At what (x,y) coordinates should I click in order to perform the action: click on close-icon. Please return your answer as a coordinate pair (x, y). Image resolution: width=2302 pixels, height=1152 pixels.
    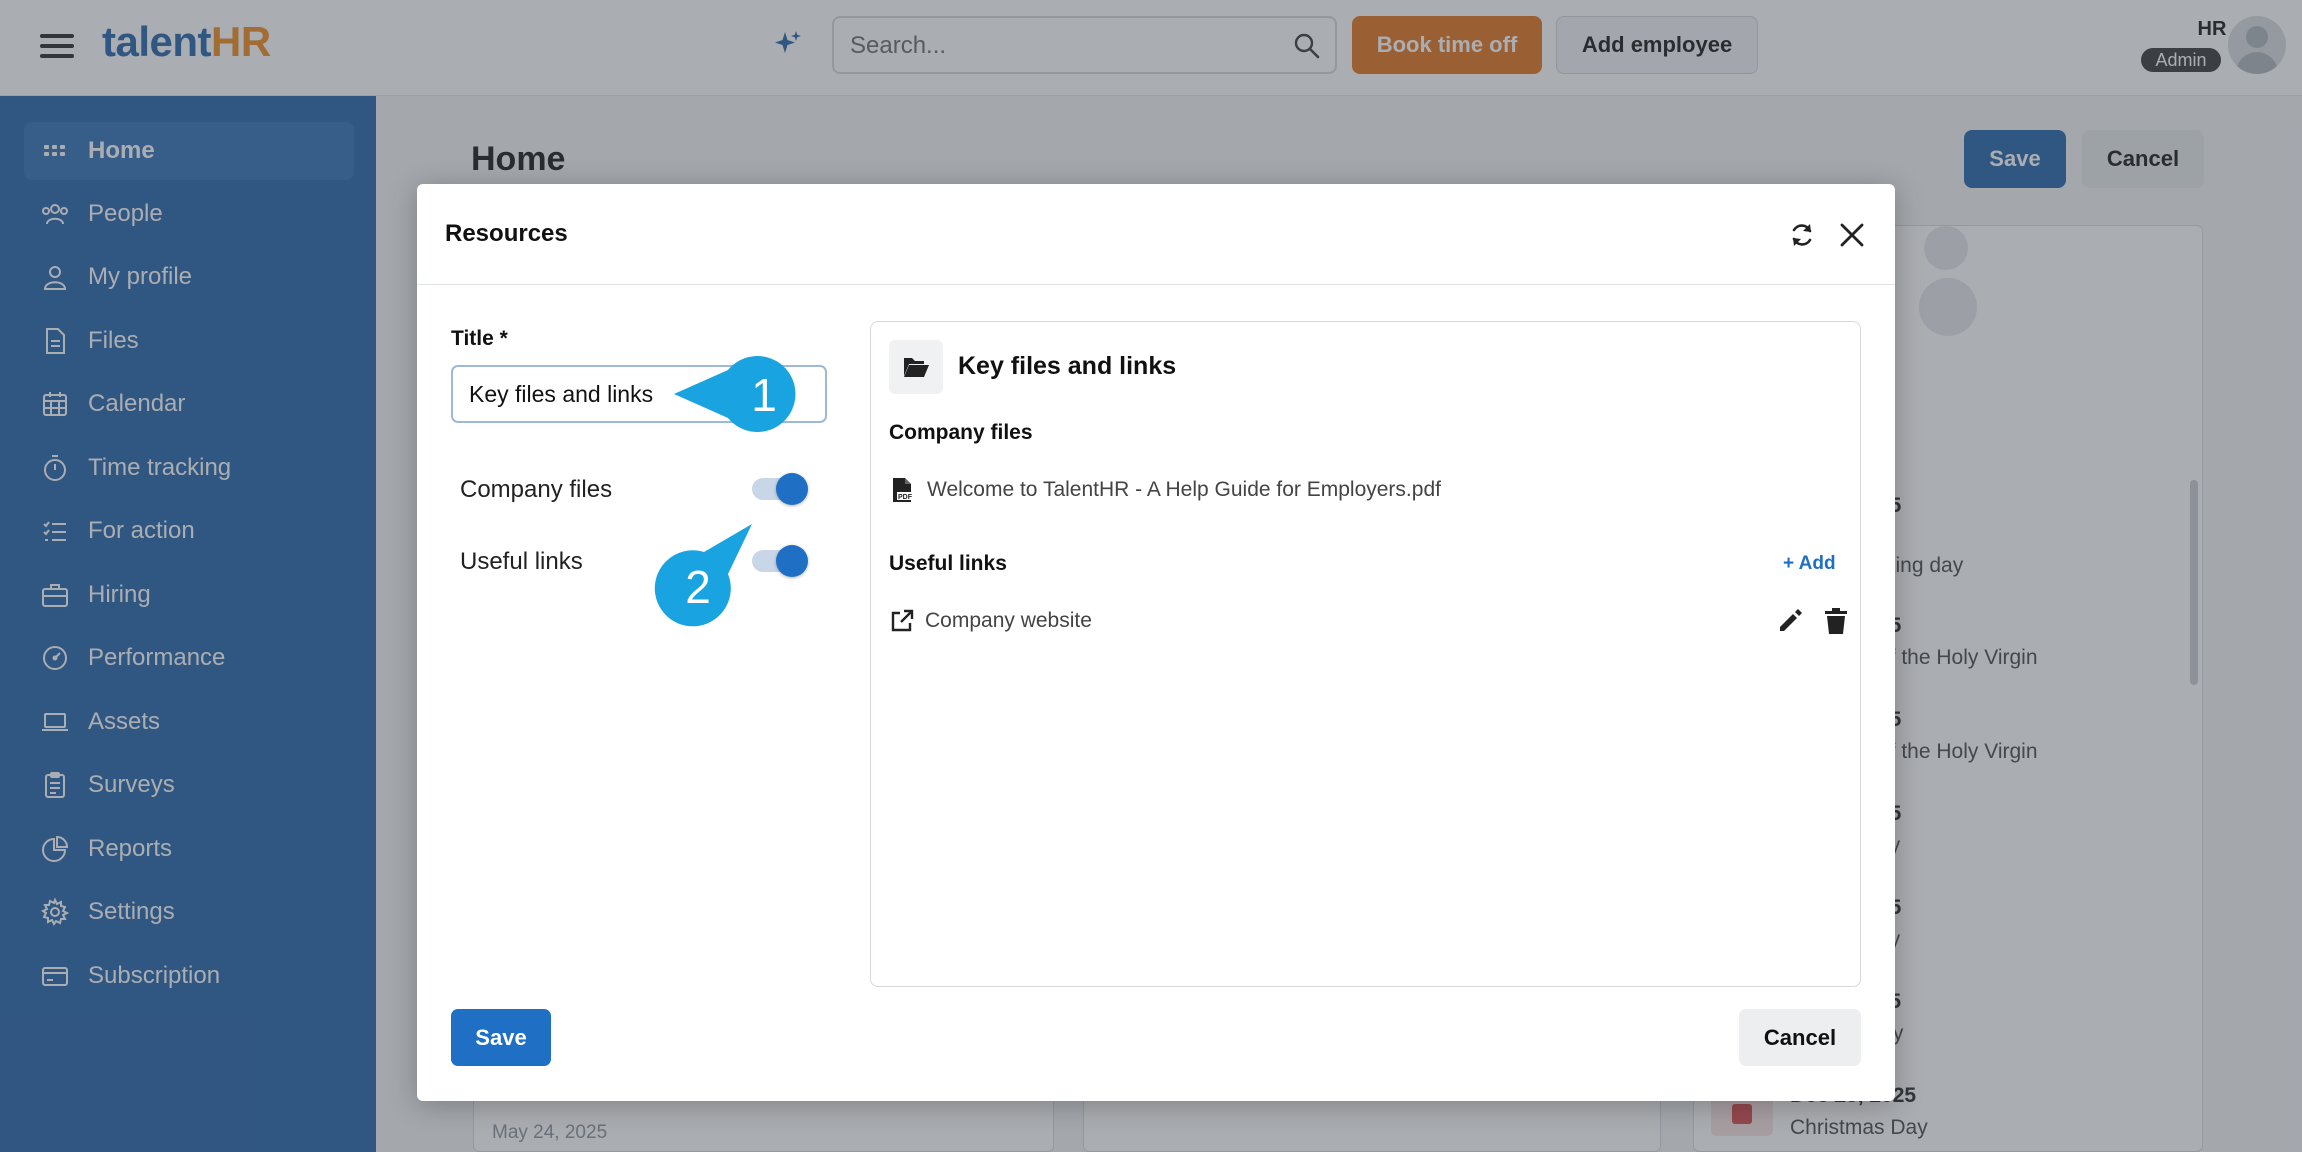
    Looking at the image, I should click on (1852, 235).